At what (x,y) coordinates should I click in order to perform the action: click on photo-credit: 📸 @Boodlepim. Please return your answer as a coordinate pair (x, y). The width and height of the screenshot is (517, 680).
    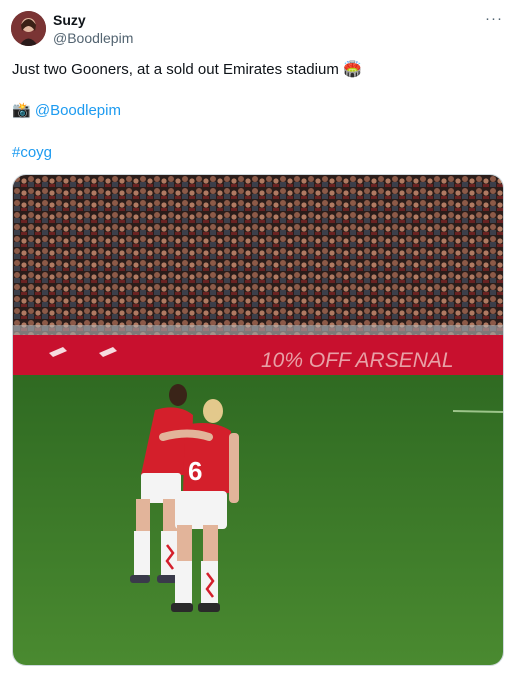
    Looking at the image, I should click on (66, 111).